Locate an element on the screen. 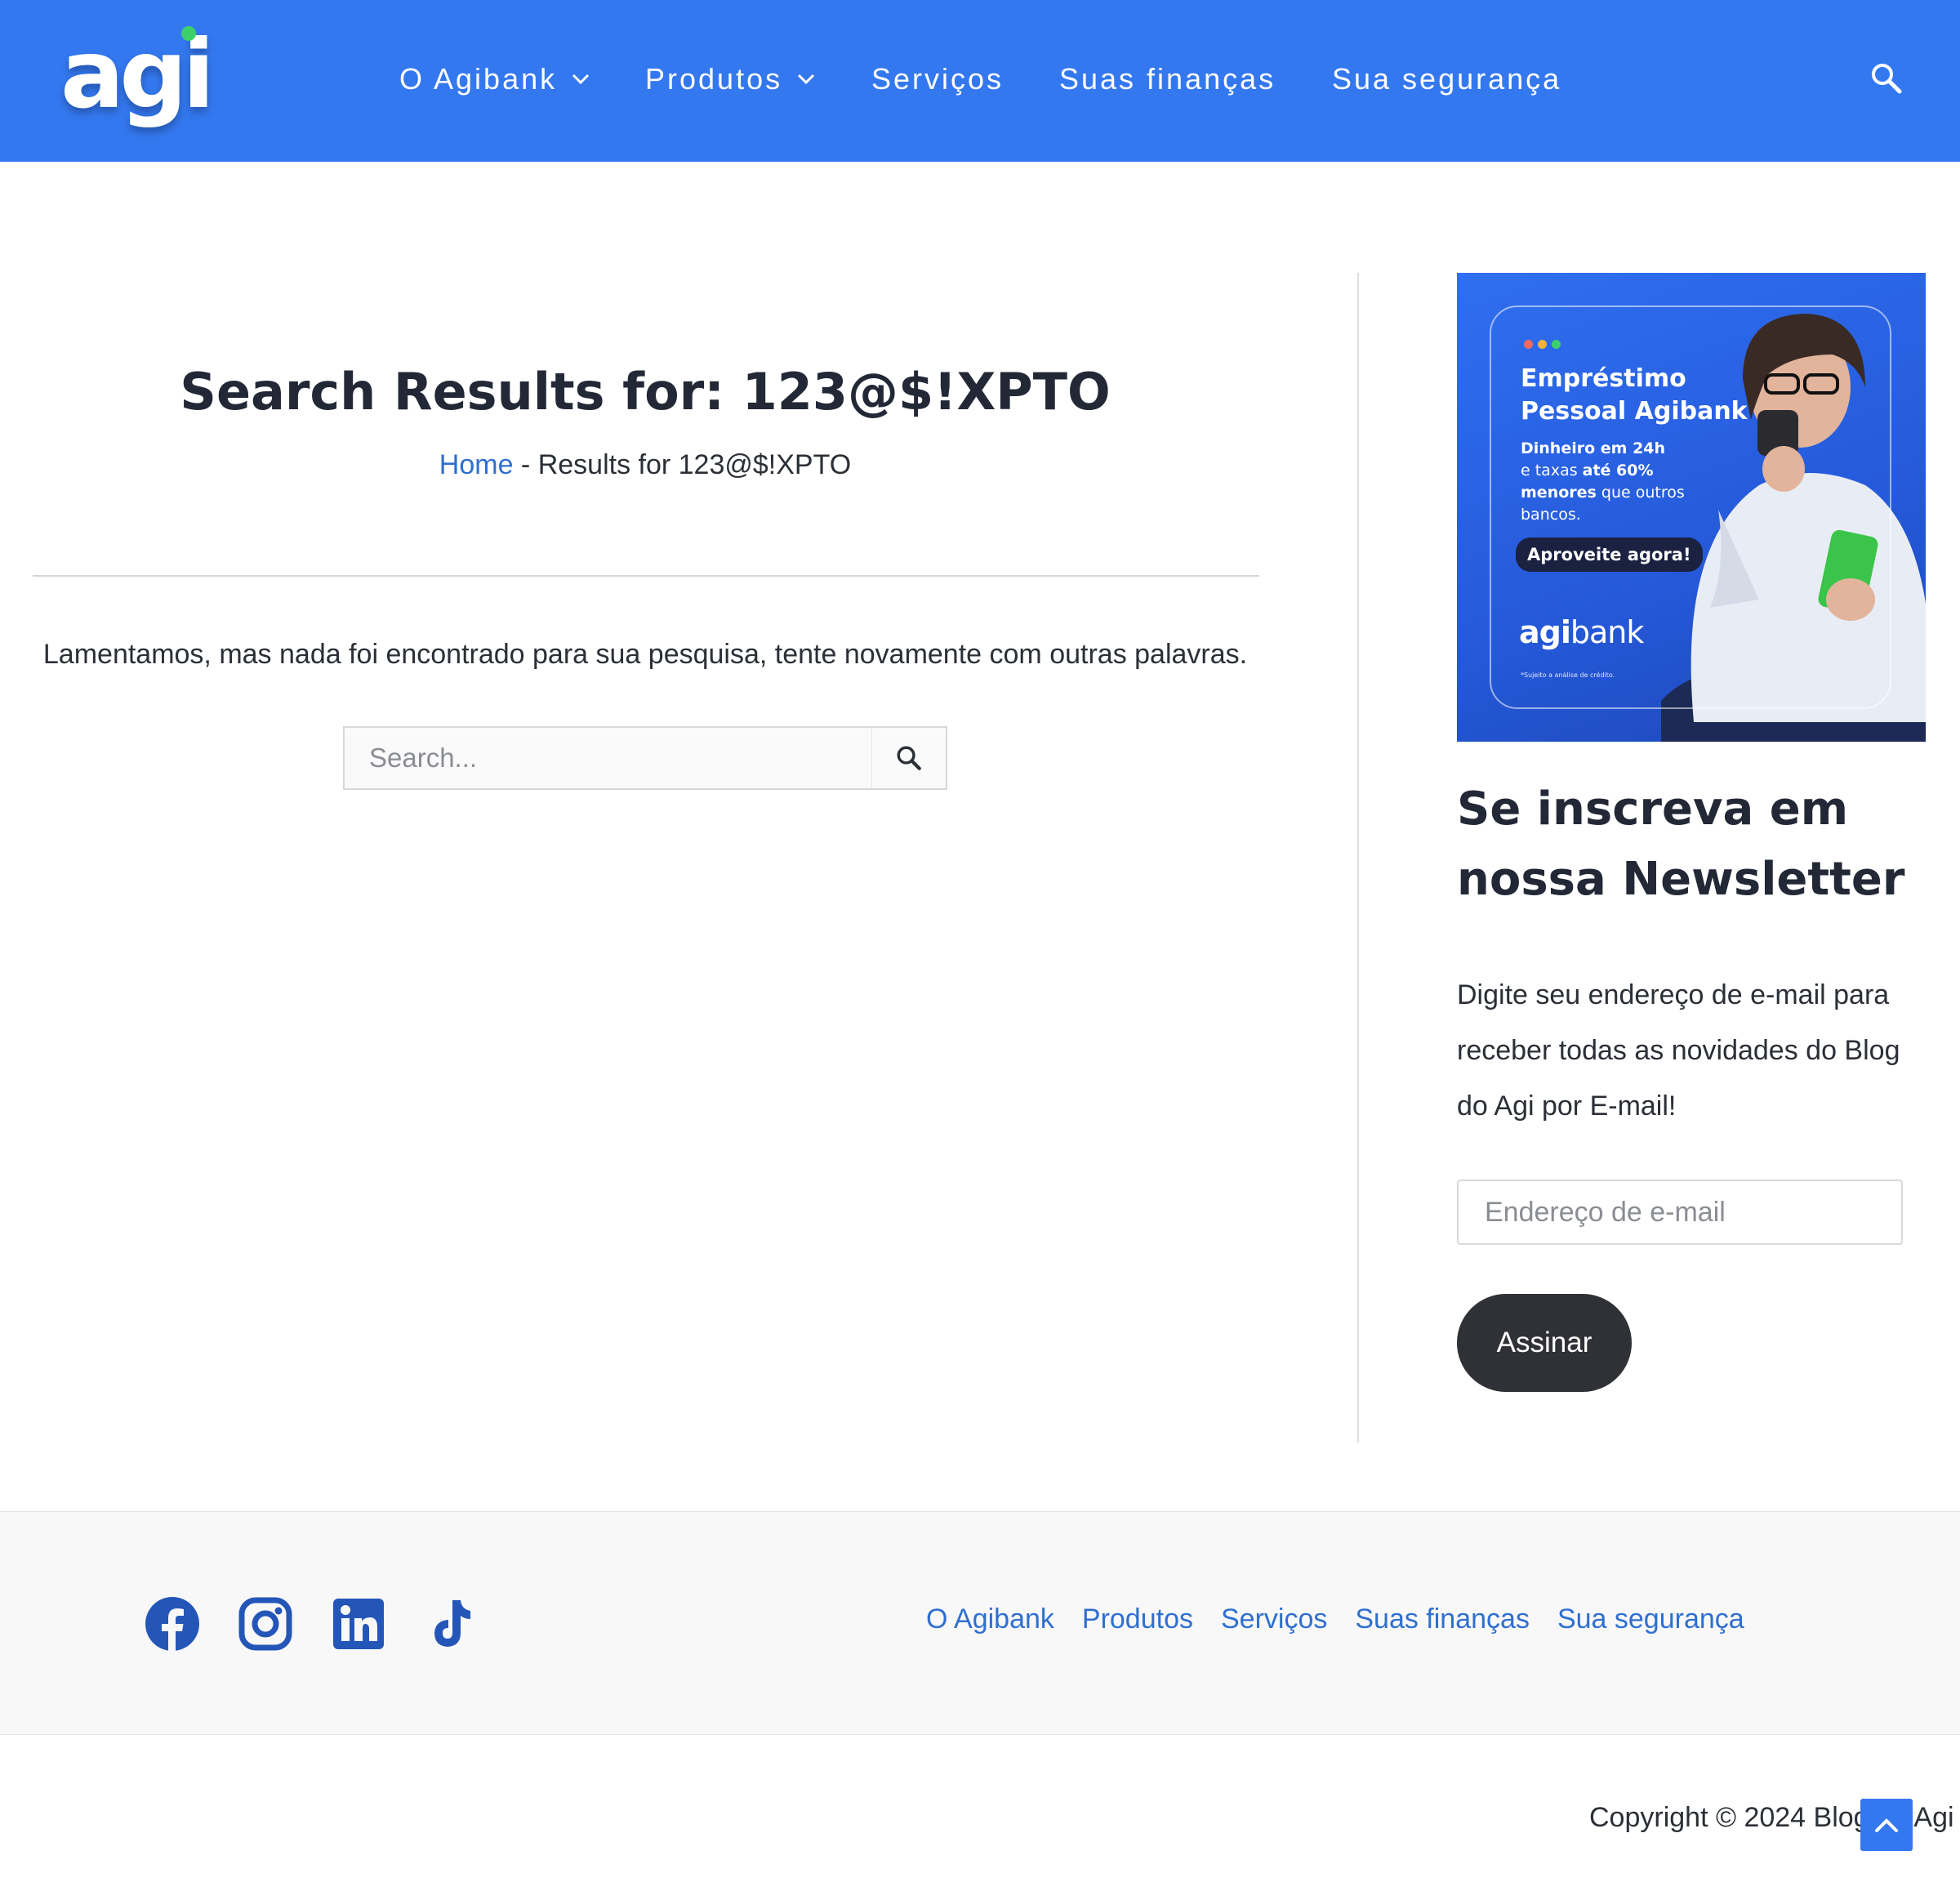 The width and height of the screenshot is (1960, 1900). agibank-logo: agibank is located at coordinates (1581, 632).